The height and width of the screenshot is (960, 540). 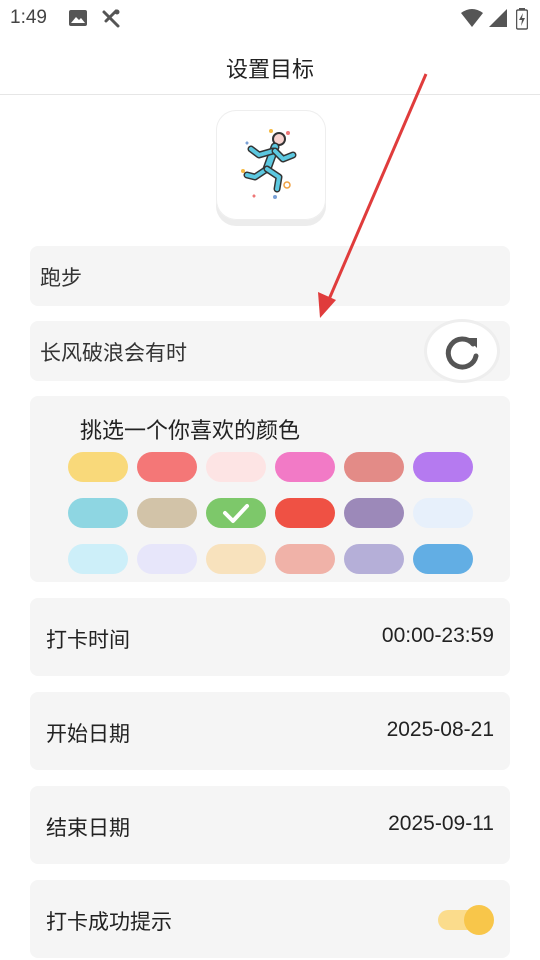 I want to click on running-person-icon, so click(x=269, y=164).